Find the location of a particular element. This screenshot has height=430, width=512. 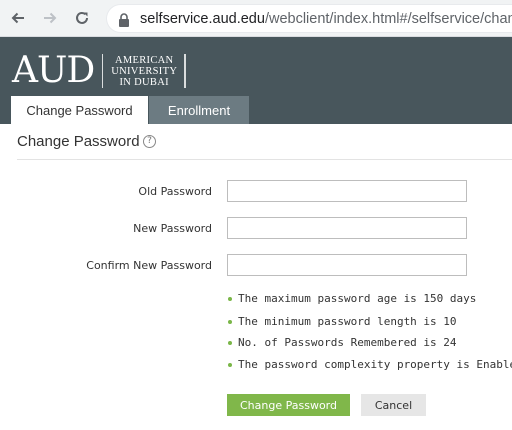

old-password-label: Old Password is located at coordinates (175, 191).